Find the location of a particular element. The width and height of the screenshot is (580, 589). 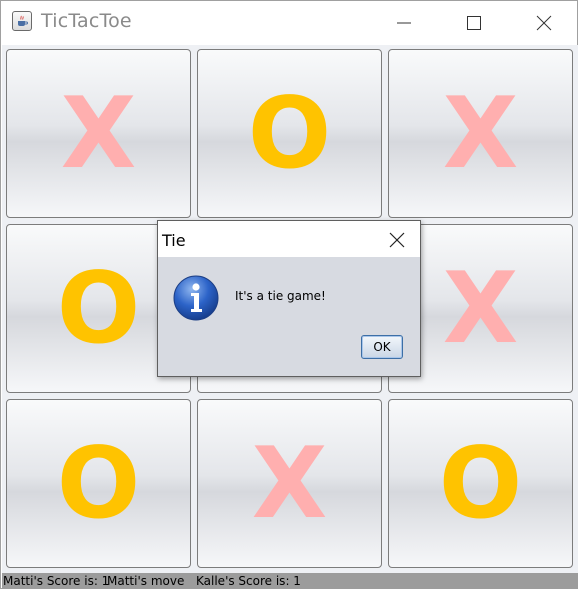

player1-score: Matti's Score is: 1 is located at coordinates (56, 581).